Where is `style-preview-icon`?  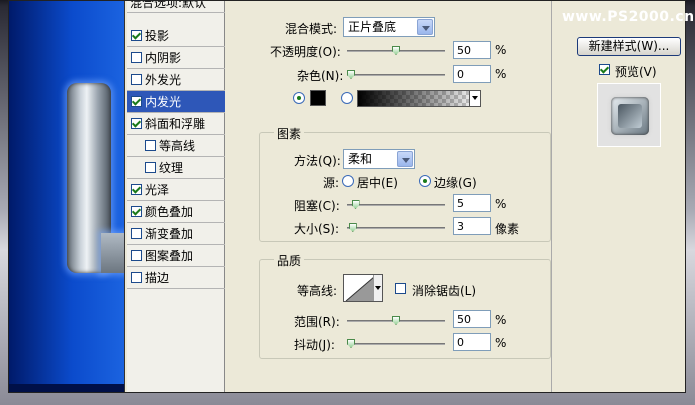
style-preview-icon is located at coordinates (630, 116).